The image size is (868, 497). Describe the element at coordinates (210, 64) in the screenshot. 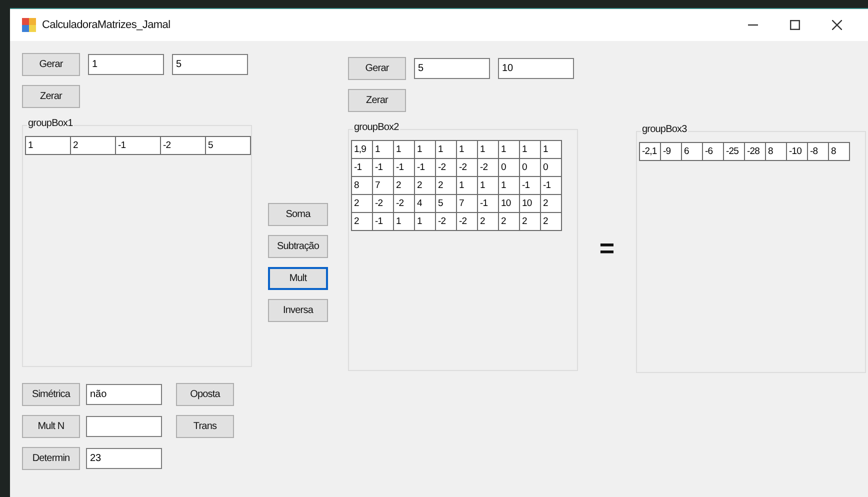

I see `columns-field: 5` at that location.